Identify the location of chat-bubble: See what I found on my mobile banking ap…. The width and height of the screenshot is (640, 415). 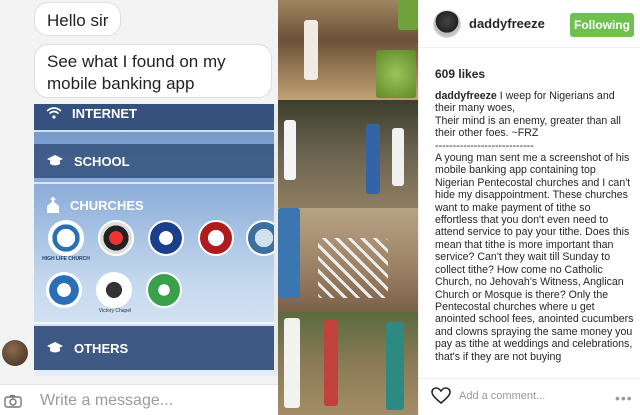
(153, 71).